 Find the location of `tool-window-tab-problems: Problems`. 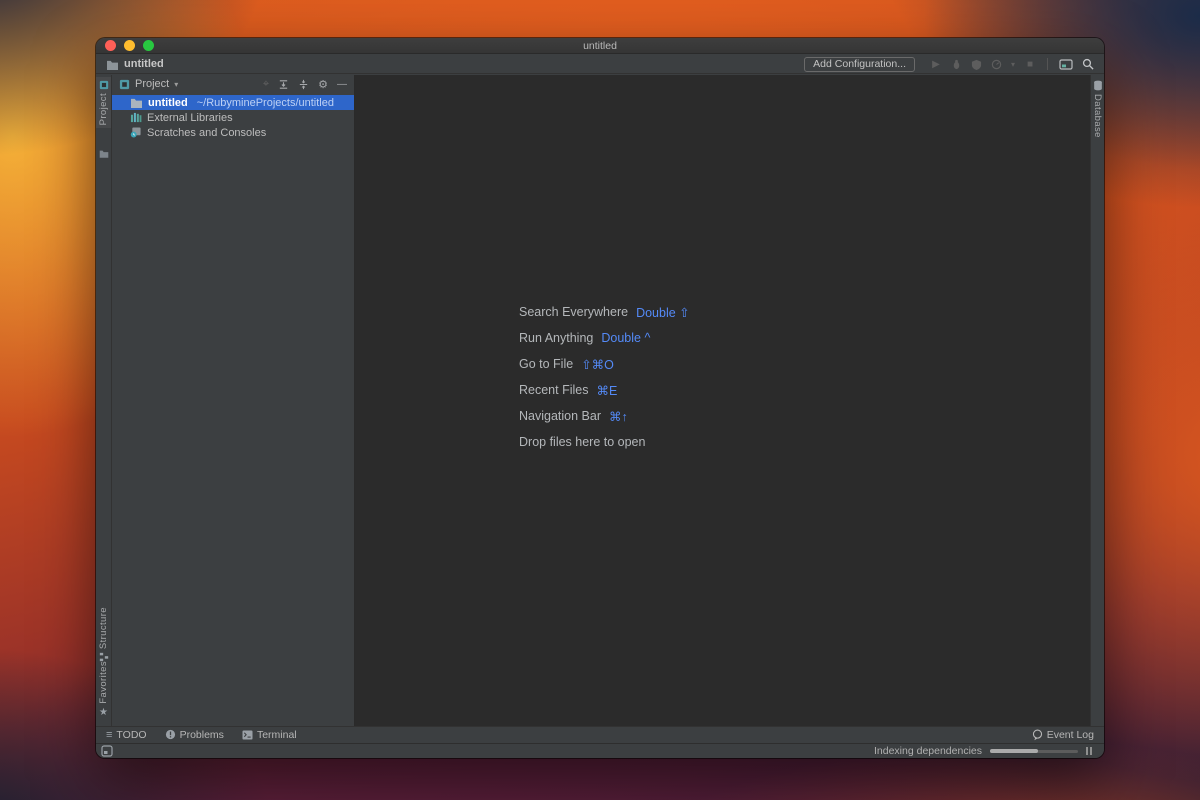

tool-window-tab-problems: Problems is located at coordinates (194, 735).